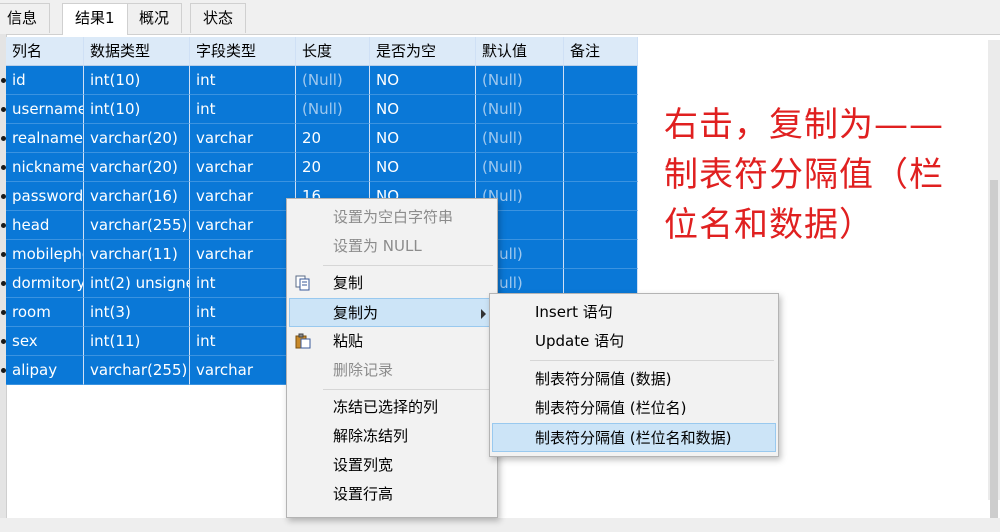  Describe the element at coordinates (994, 350) in the screenshot. I see `scrollbar-thumb` at that location.